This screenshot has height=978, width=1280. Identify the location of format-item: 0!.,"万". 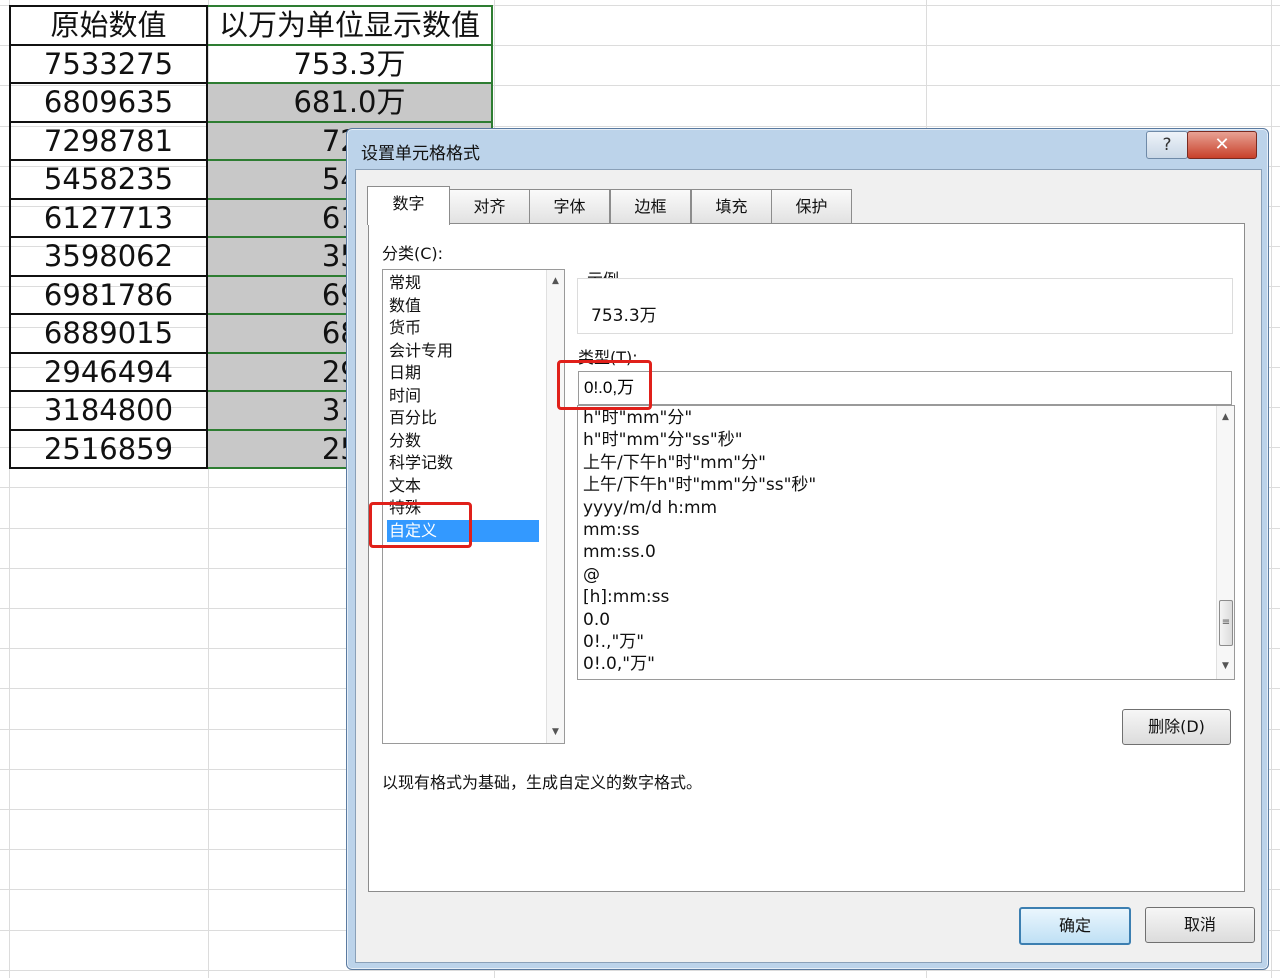
(613, 642).